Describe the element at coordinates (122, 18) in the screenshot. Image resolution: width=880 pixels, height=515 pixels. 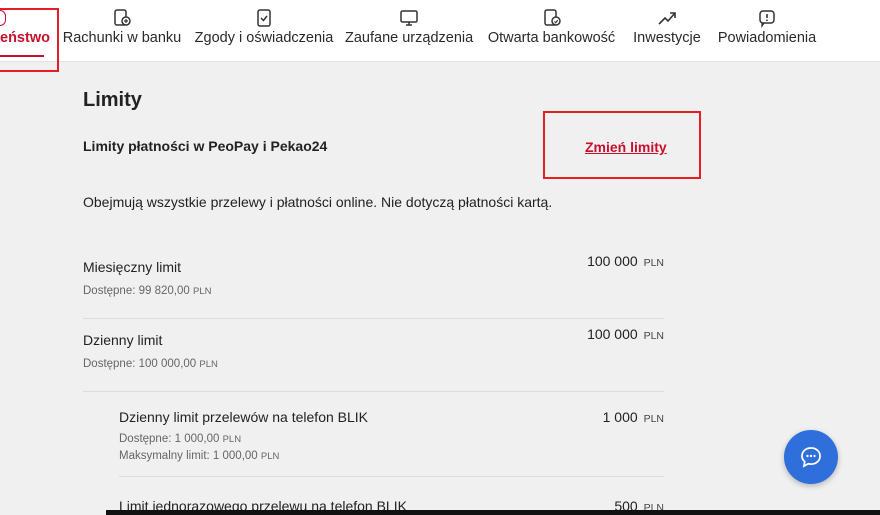
I see `bank-accounts-icon` at that location.